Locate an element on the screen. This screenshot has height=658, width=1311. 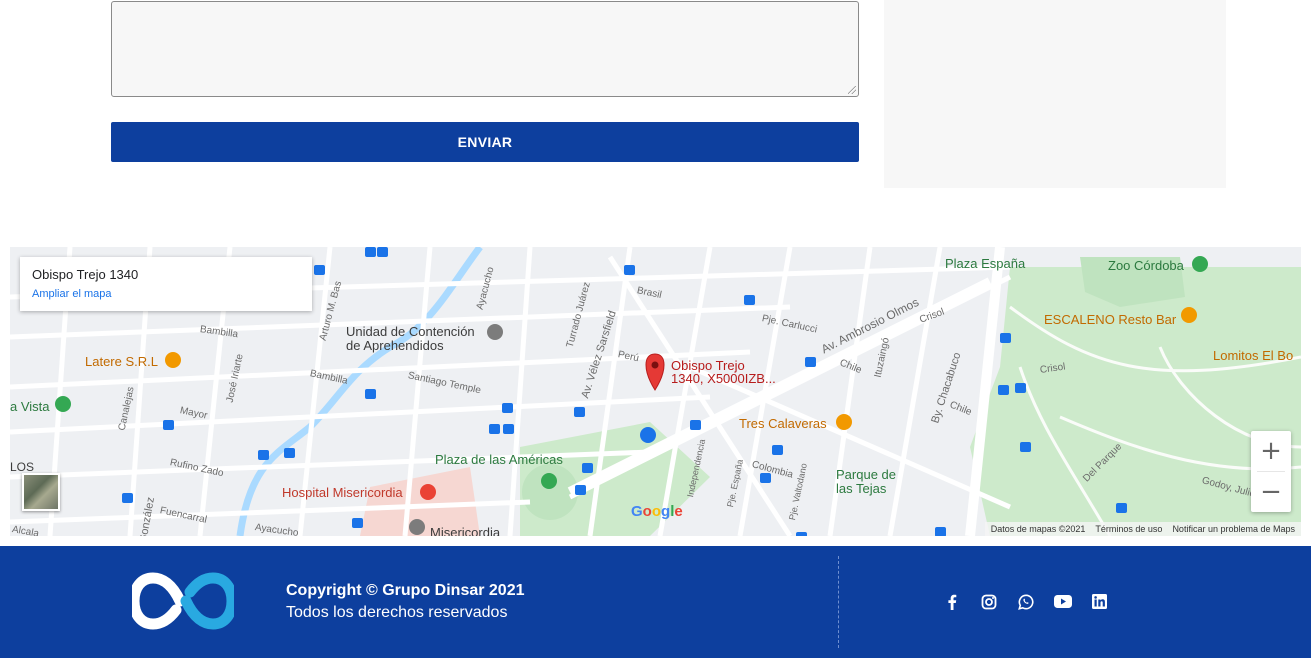
zoom-in-button: + is located at coordinates (1271, 451).